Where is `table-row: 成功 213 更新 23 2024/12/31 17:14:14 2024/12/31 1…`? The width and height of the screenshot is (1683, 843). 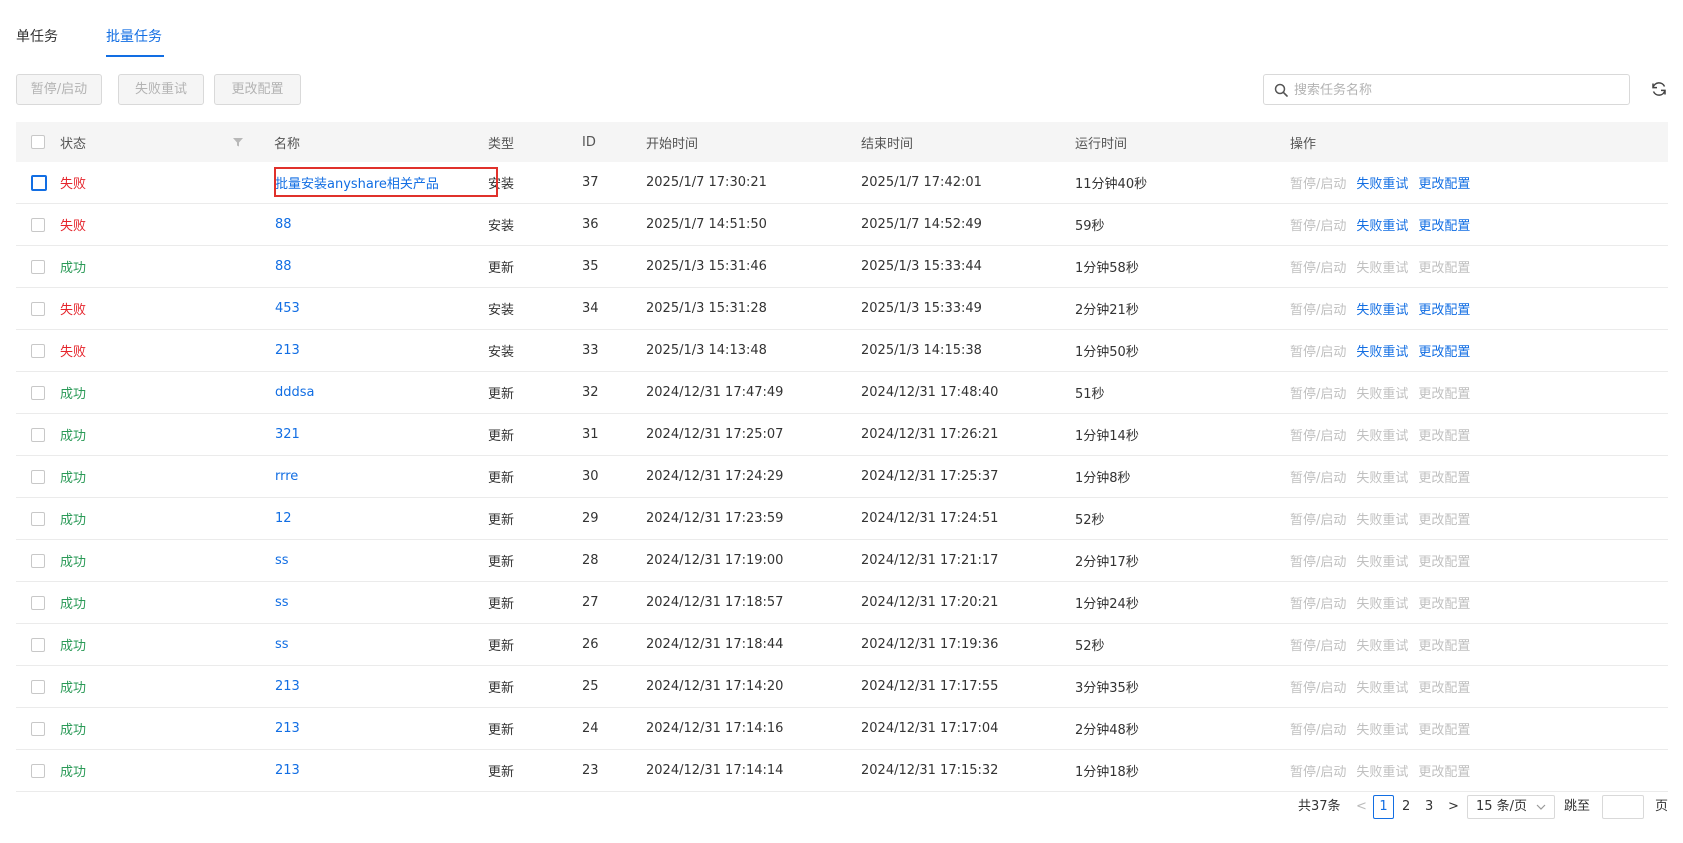
table-row: 成功 213 更新 23 2024/12/31 17:14:14 2024/12/31 1… is located at coordinates (842, 771).